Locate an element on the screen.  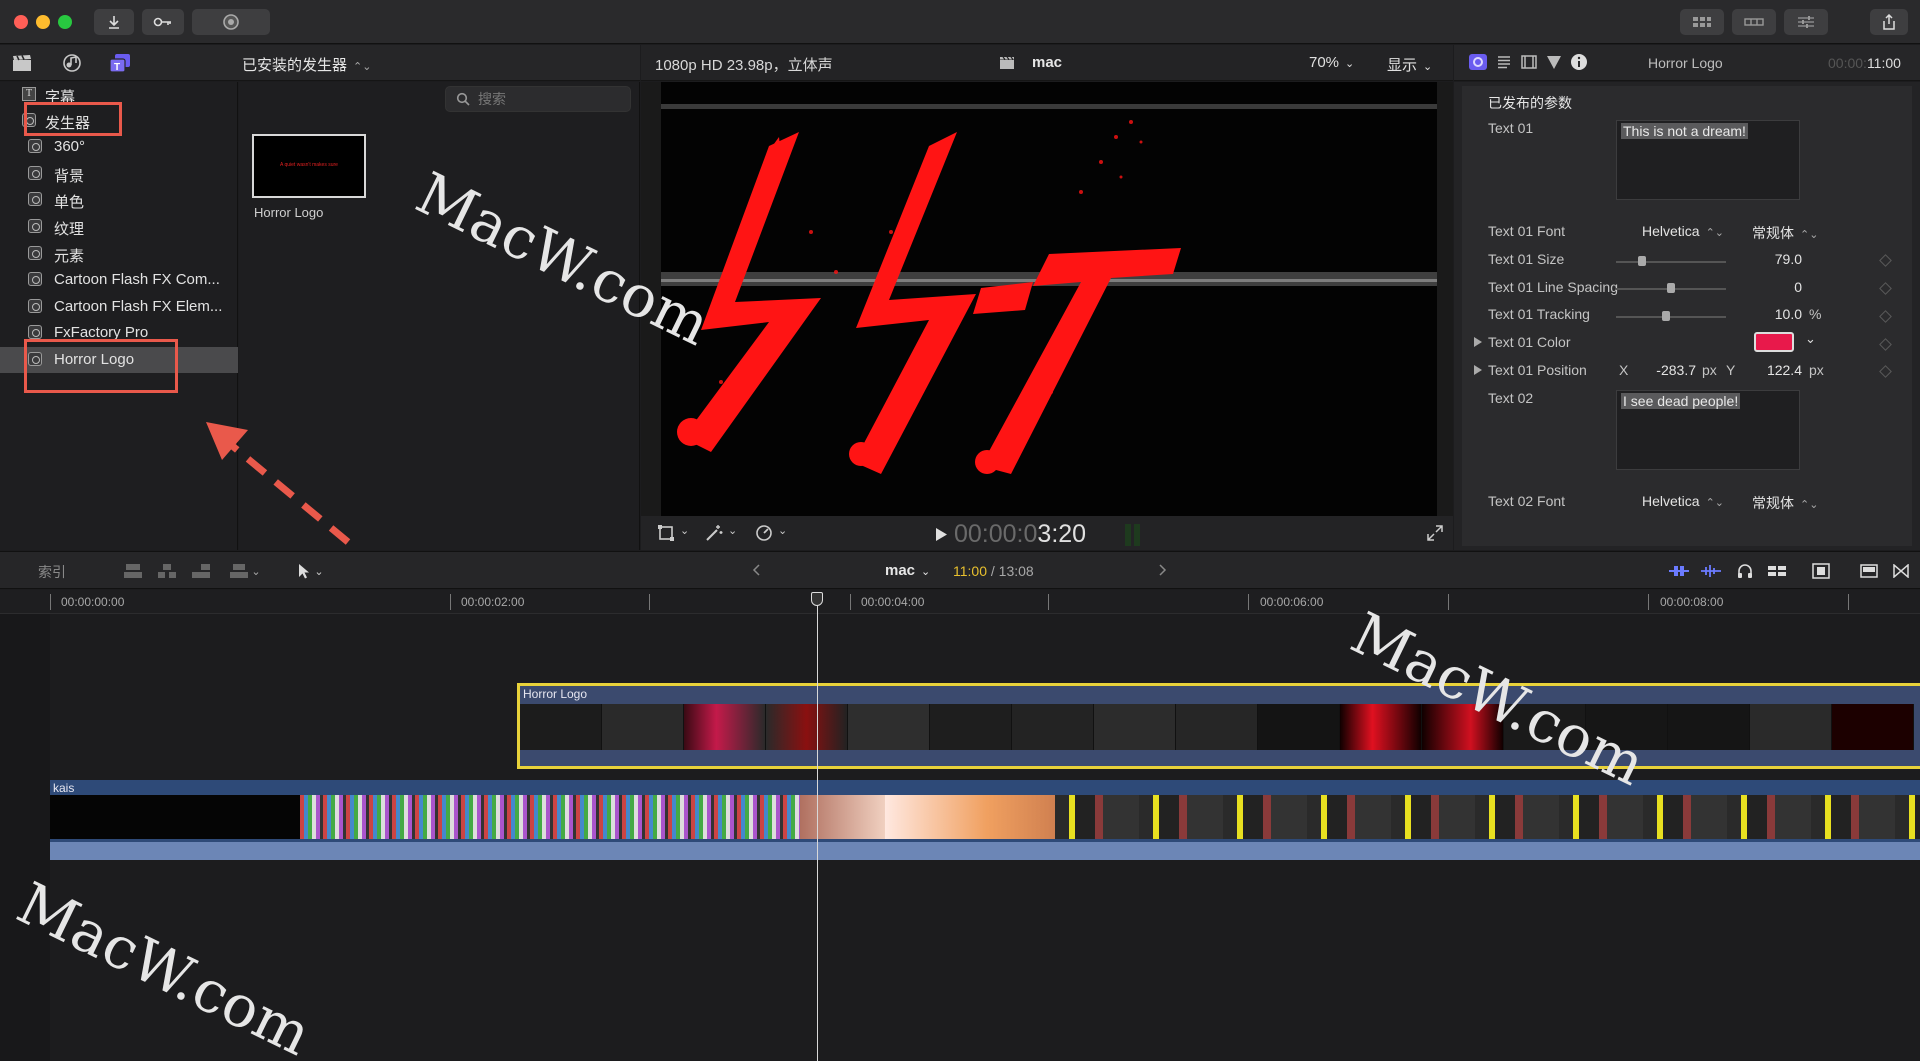
audio-skimming-button is located at coordinates (1745, 571).